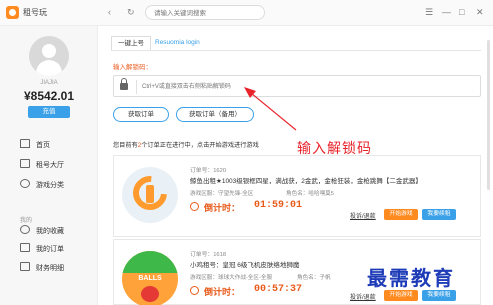 The image size is (493, 305). I want to click on watermark: 最需教育, so click(411, 278).